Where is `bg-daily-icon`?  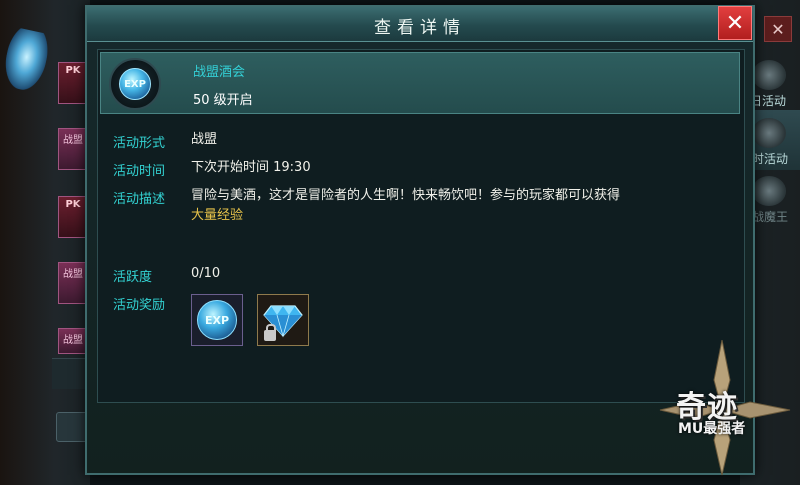
bg-daily-icon is located at coordinates (769, 75).